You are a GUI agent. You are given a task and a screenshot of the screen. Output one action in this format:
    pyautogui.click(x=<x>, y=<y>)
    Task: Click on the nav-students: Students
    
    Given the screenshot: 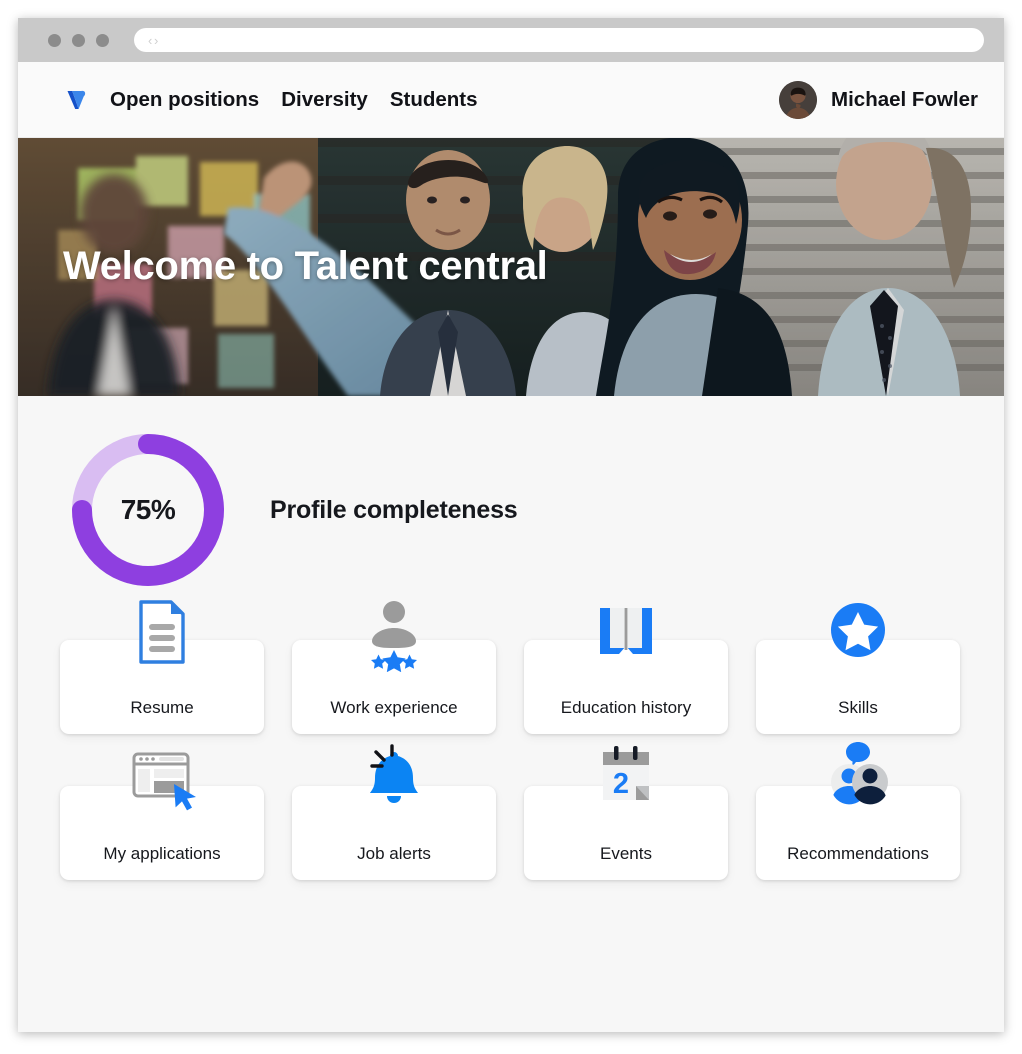 What is the action you would take?
    pyautogui.click(x=434, y=100)
    